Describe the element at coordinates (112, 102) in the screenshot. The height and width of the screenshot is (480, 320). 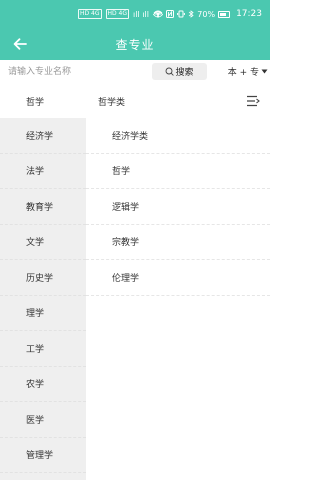
I see `breadcrumb-subcategory: 哲学类` at that location.